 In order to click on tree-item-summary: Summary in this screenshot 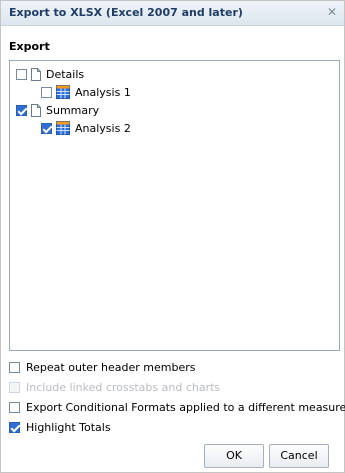, I will do `click(57, 110)`.